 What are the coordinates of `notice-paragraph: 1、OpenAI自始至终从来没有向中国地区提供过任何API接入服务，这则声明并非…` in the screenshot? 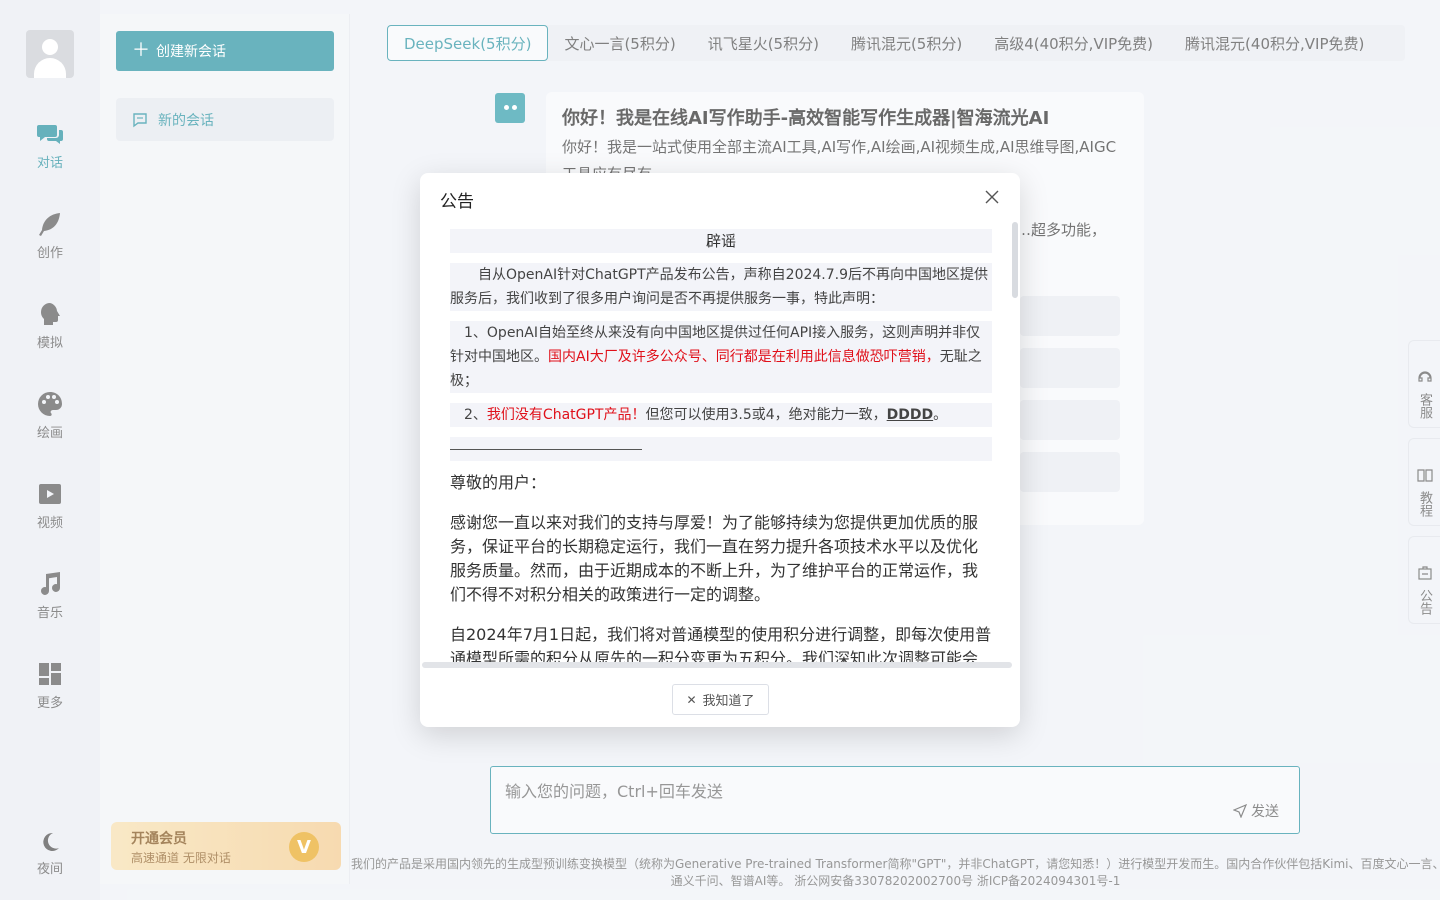 It's located at (721, 357).